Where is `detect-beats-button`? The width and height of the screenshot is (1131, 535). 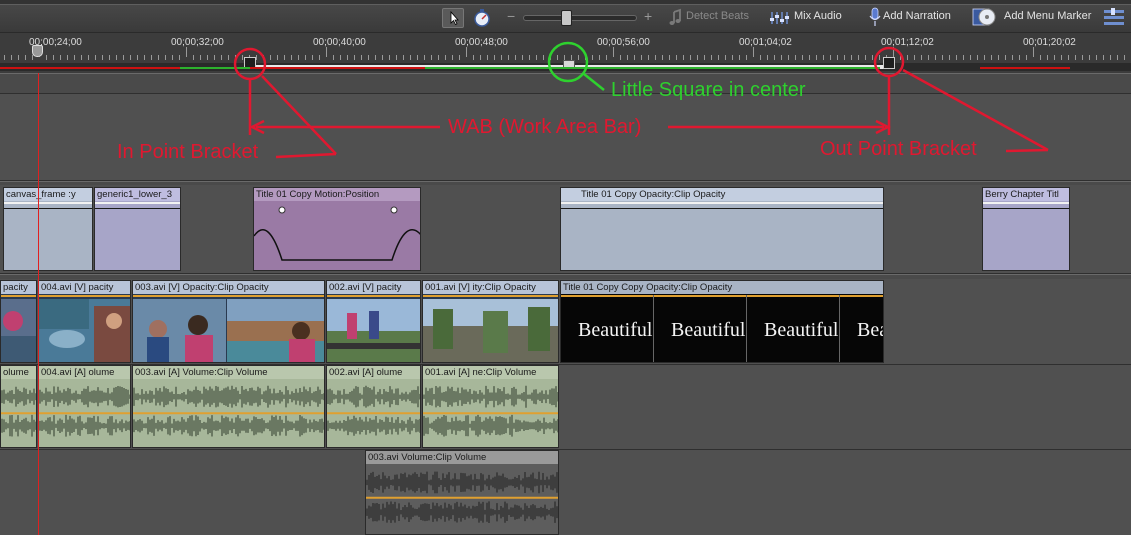
detect-beats-button is located at coordinates (676, 18).